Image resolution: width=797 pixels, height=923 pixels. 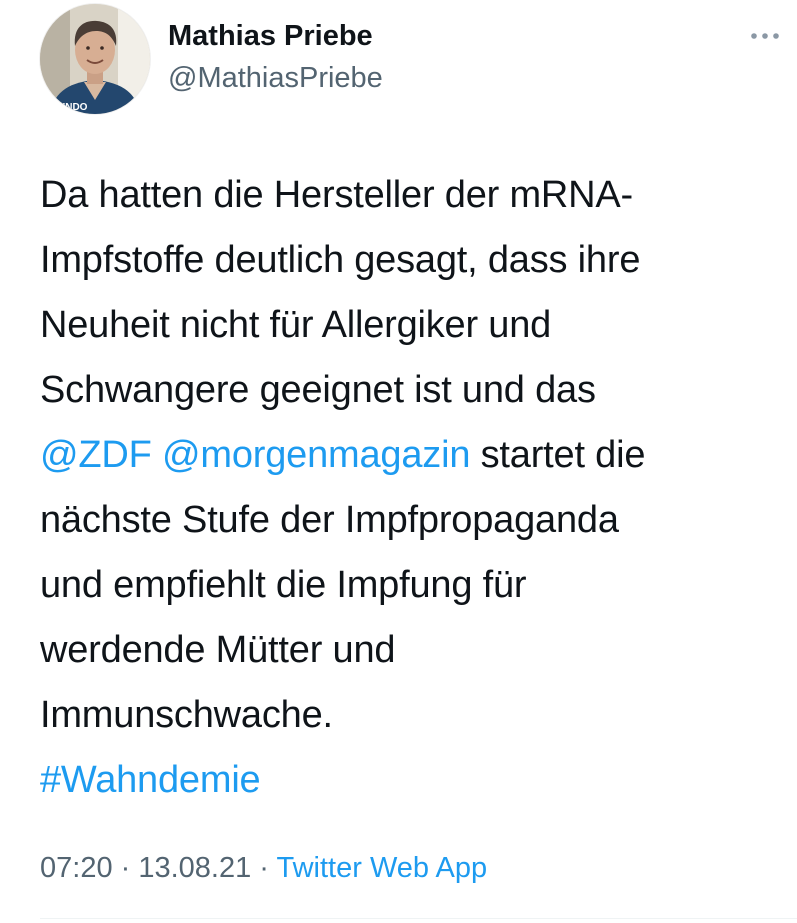 I want to click on tweet-meta: 07:20 · 13.08.21 · Twitter Web App, so click(x=263, y=868).